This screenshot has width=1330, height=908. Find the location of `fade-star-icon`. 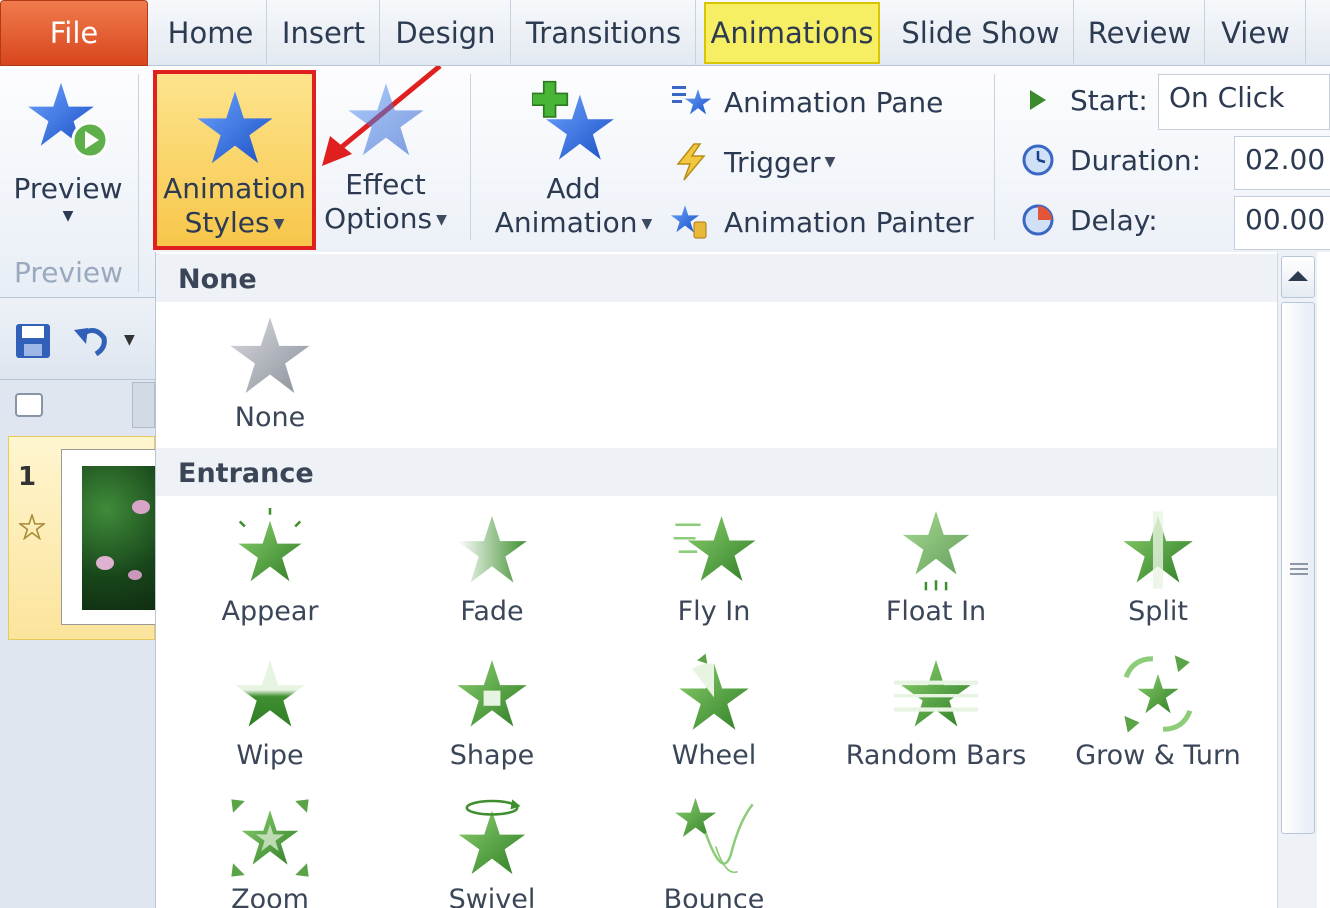

fade-star-icon is located at coordinates (492, 549).